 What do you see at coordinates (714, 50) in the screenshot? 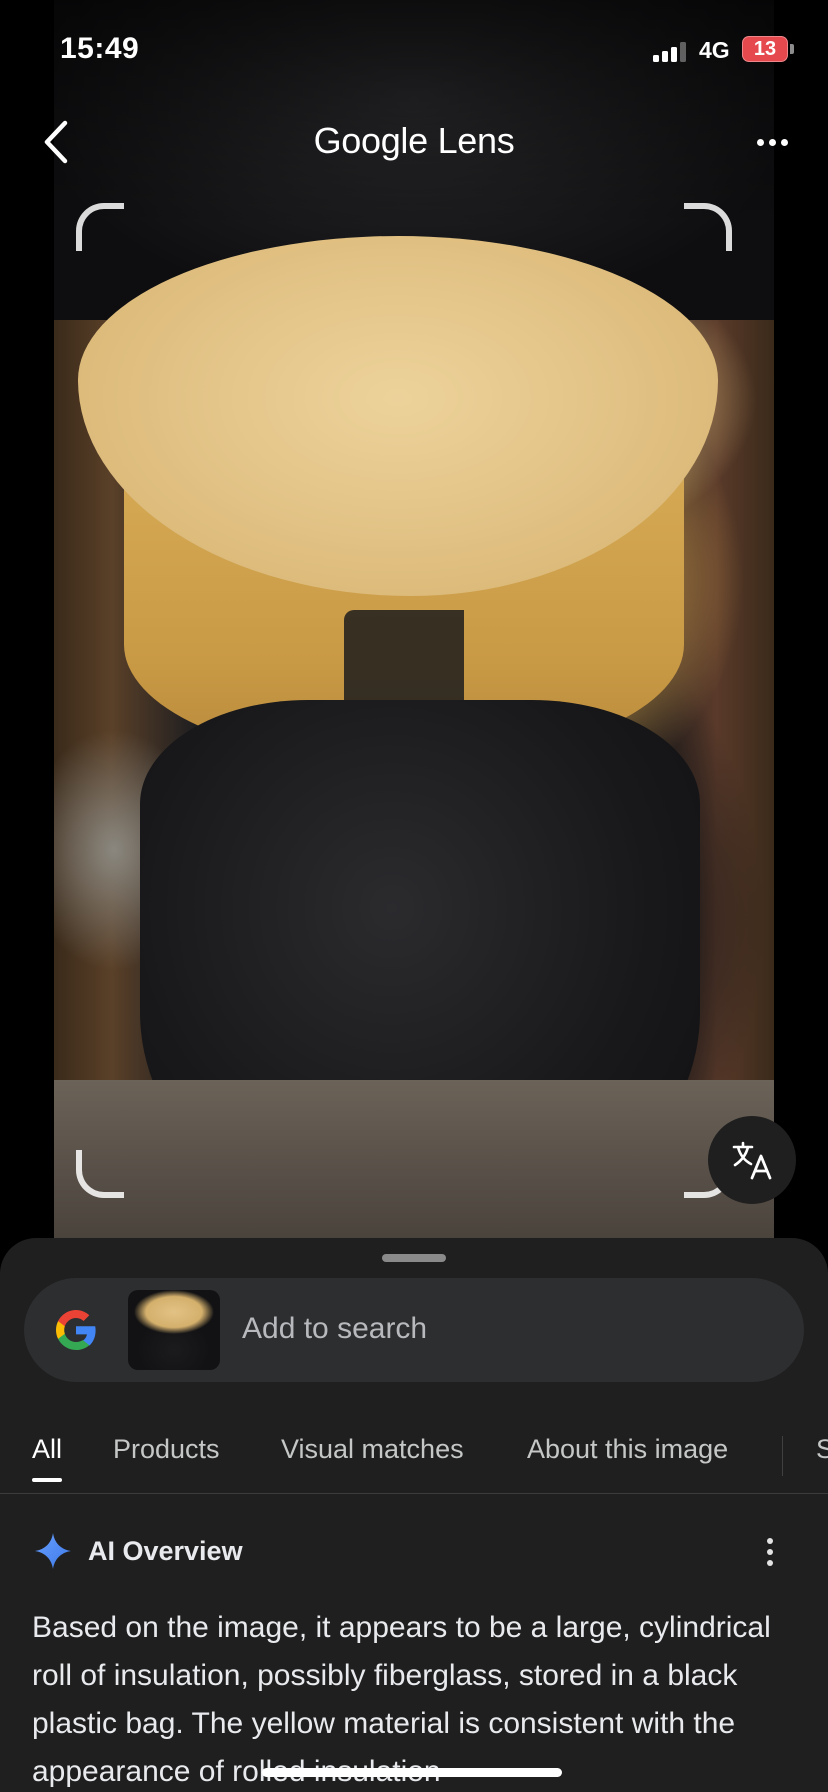
I see `network-type: 4G` at bounding box center [714, 50].